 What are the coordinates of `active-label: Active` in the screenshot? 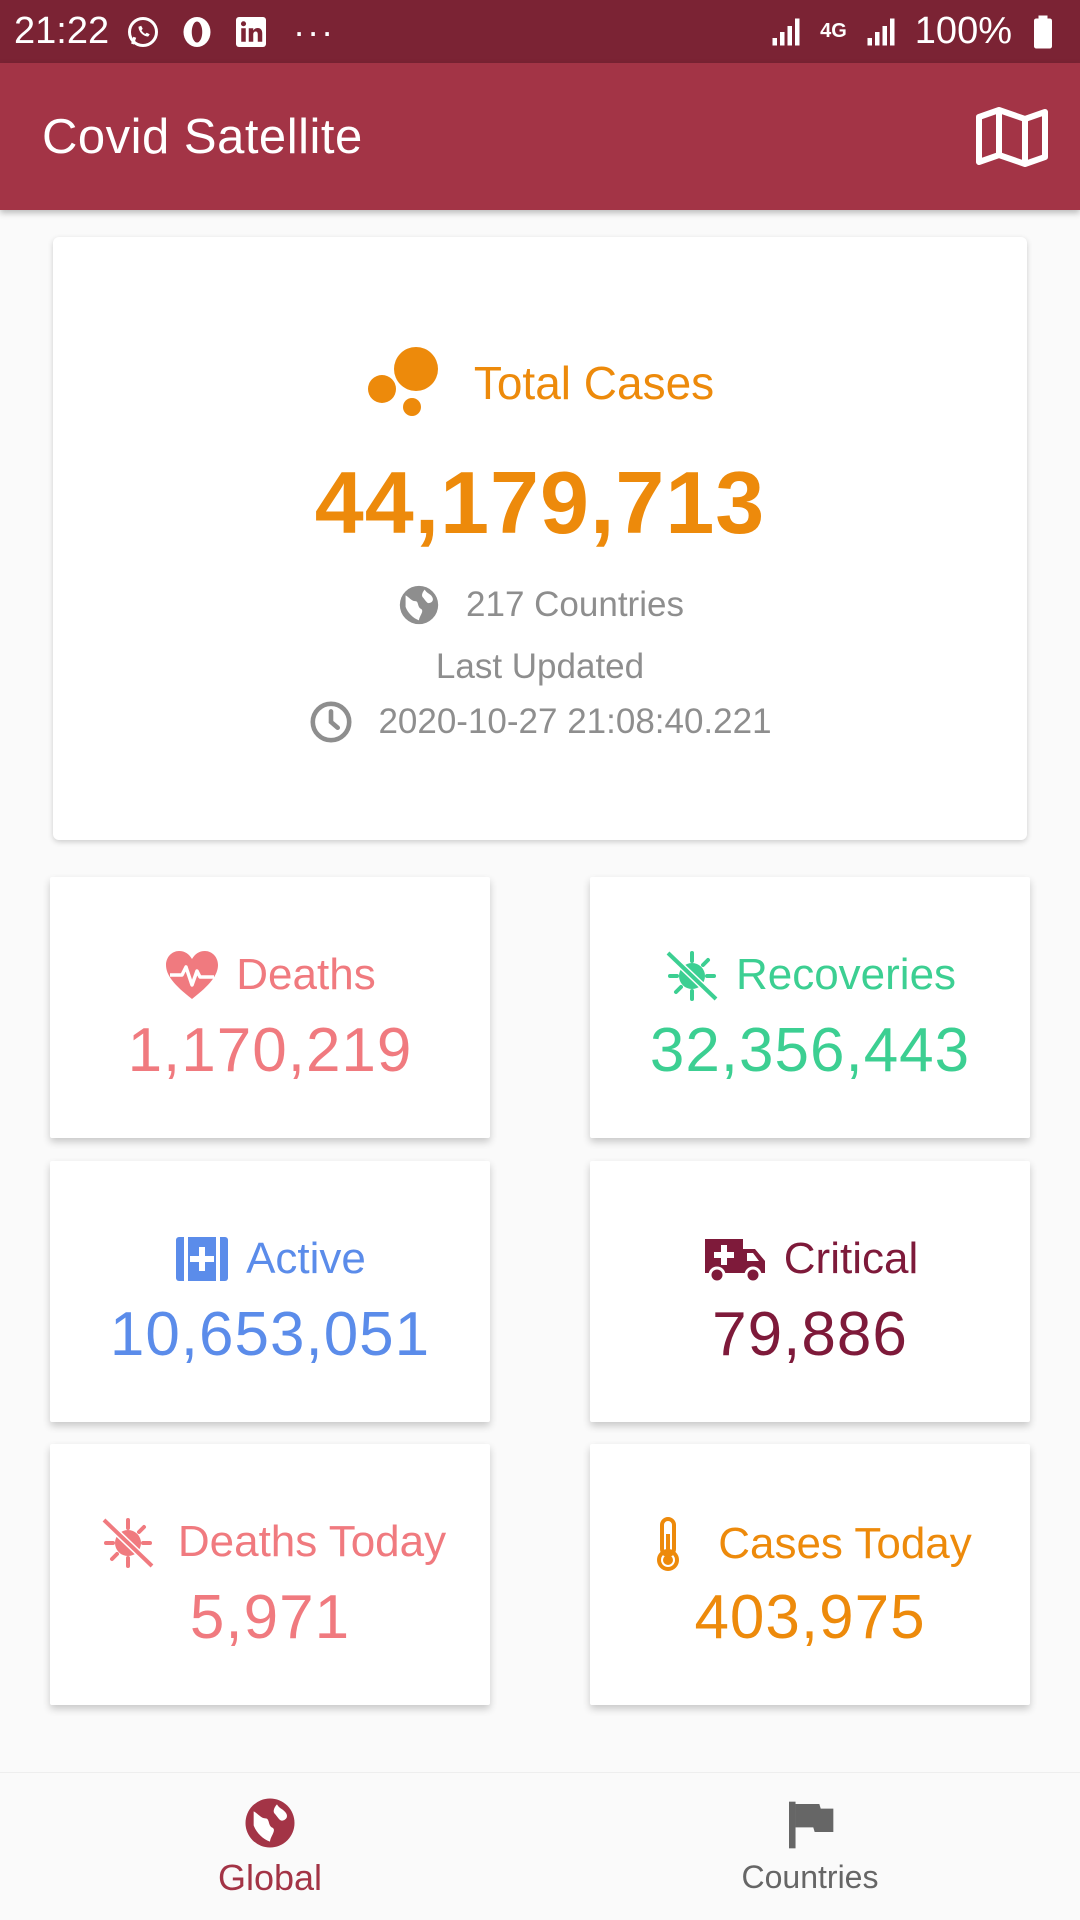 It's located at (306, 1258).